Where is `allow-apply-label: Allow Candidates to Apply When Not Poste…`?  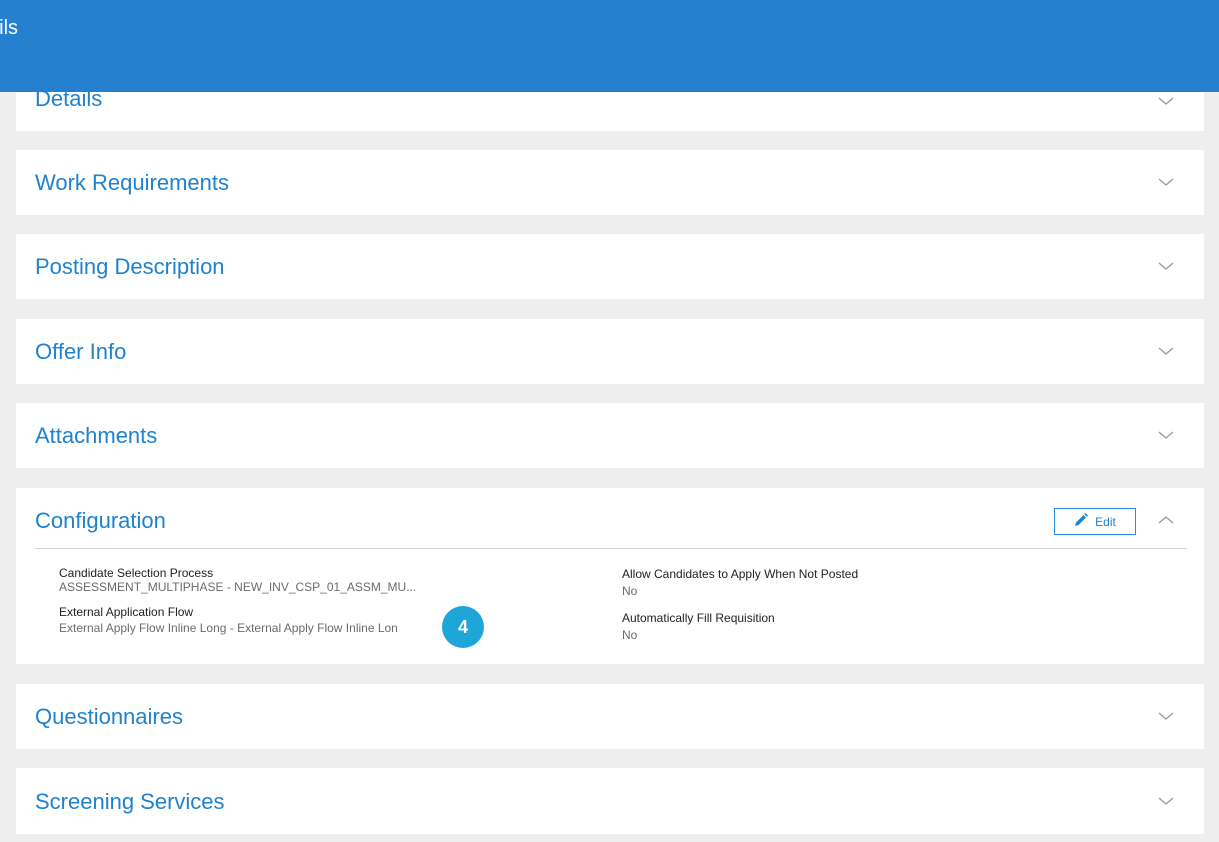 allow-apply-label: Allow Candidates to Apply When Not Poste… is located at coordinates (740, 574).